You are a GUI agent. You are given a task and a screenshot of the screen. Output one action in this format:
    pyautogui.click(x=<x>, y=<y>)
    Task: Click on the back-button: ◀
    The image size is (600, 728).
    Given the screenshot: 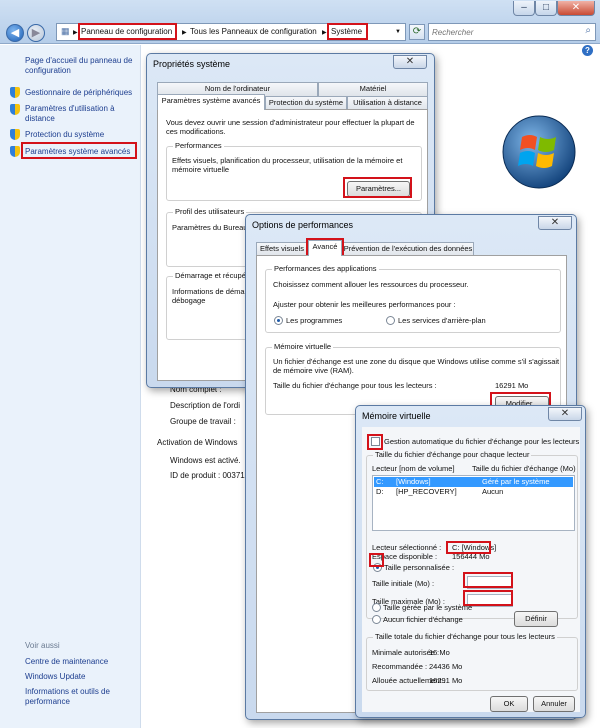 What is the action you would take?
    pyautogui.click(x=15, y=33)
    